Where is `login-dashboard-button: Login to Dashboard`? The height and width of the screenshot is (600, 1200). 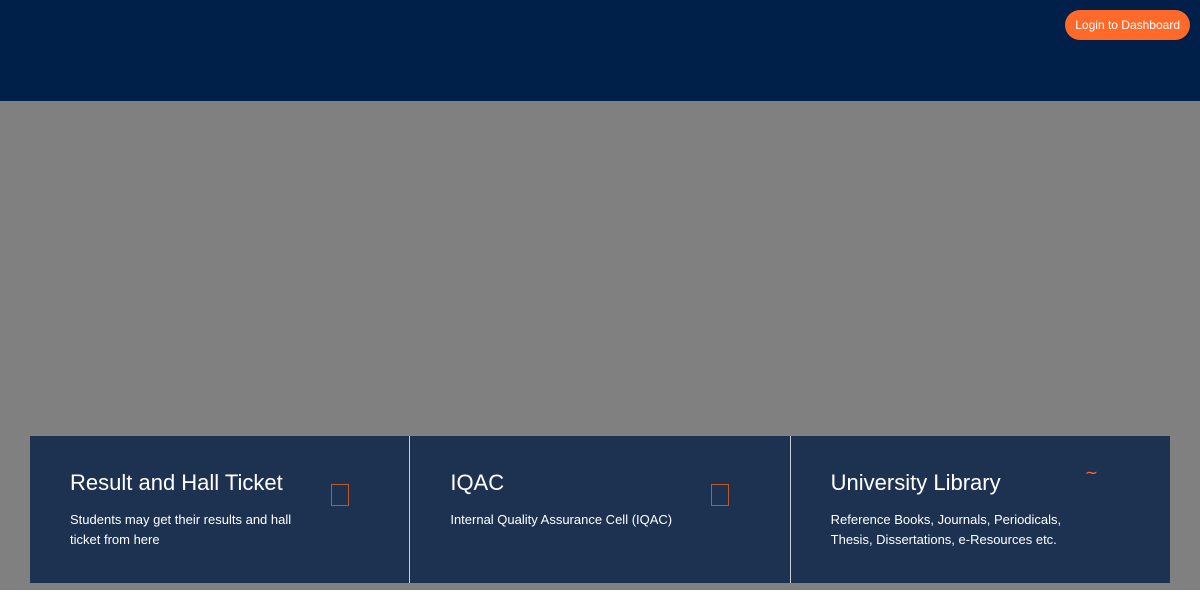
login-dashboard-button: Login to Dashboard is located at coordinates (1127, 25).